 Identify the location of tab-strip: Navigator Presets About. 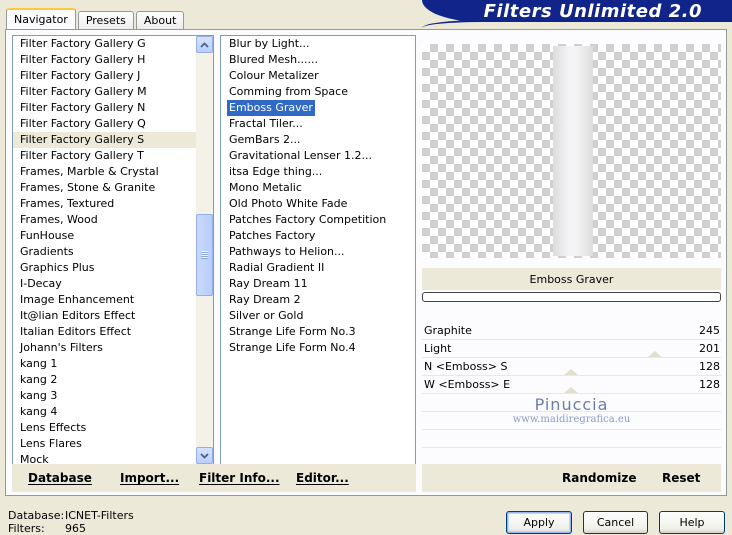
(96, 18).